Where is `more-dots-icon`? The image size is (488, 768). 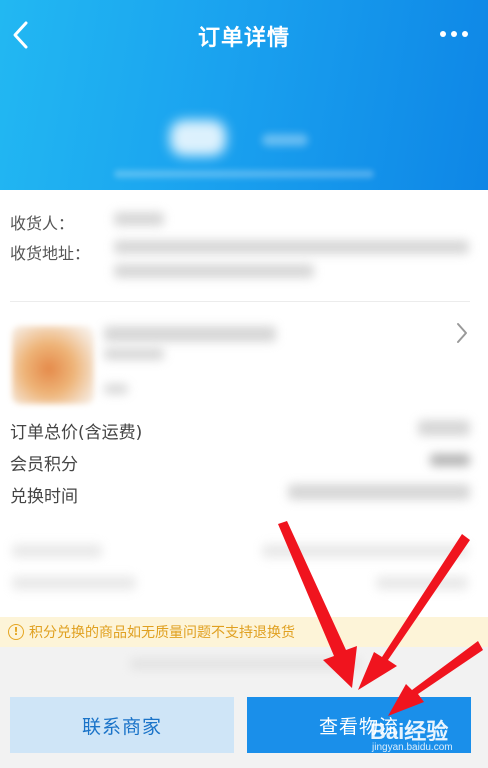
more-dots-icon is located at coordinates (454, 34).